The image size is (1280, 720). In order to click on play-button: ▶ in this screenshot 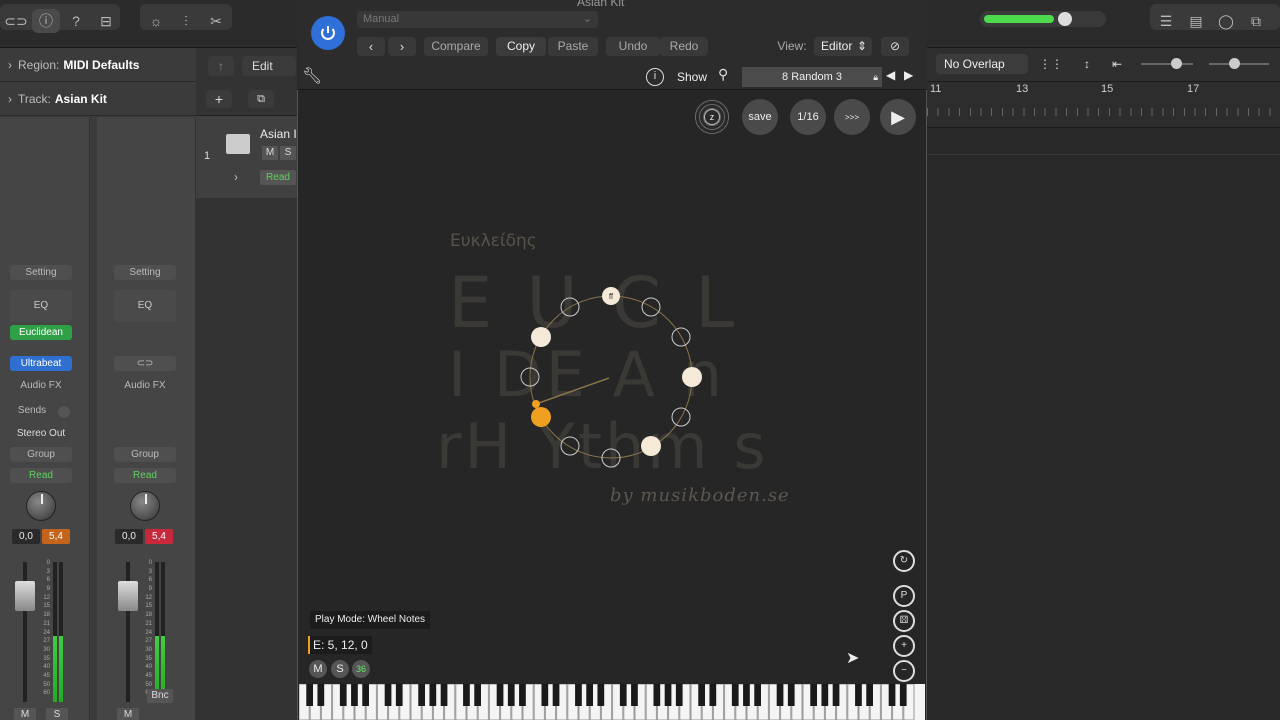, I will do `click(898, 117)`.